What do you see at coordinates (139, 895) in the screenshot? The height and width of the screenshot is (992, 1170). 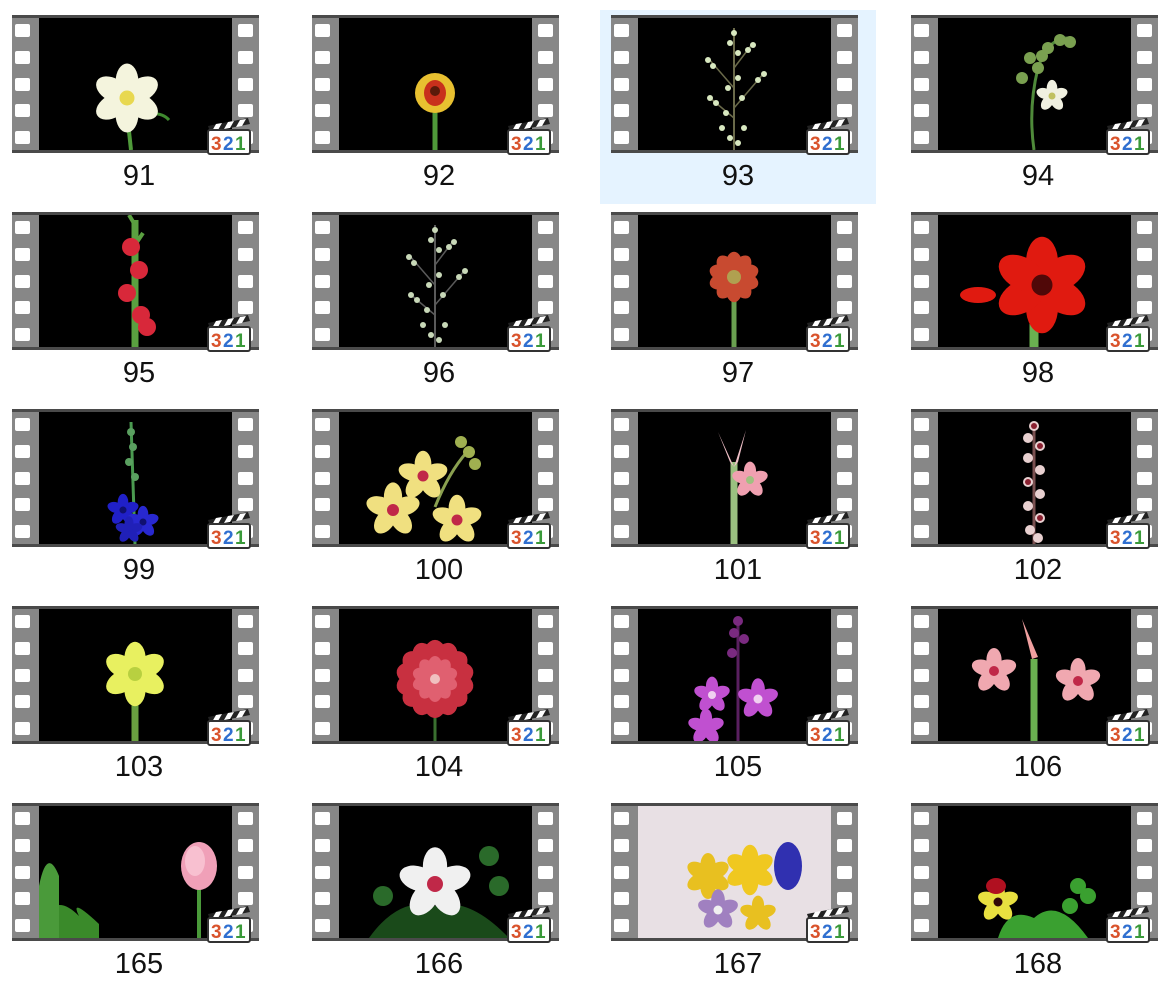 I see `video-thumbnail: 3 2 1 165` at bounding box center [139, 895].